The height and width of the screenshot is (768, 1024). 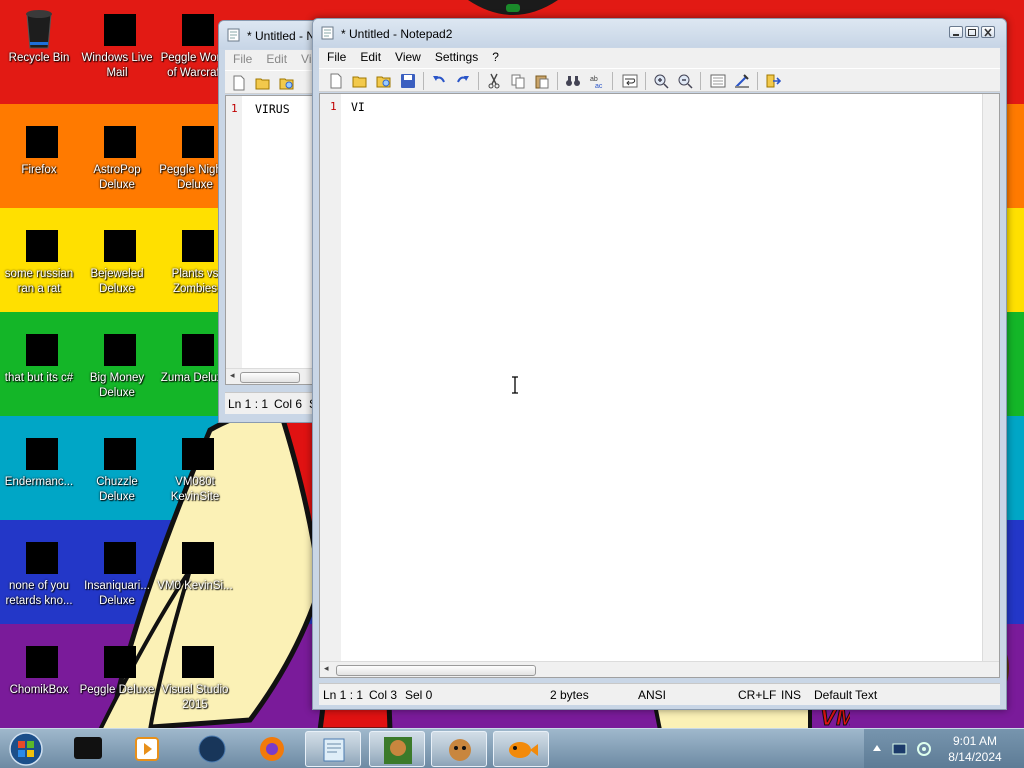 What do you see at coordinates (630, 81) in the screenshot?
I see `word-wrap-icon` at bounding box center [630, 81].